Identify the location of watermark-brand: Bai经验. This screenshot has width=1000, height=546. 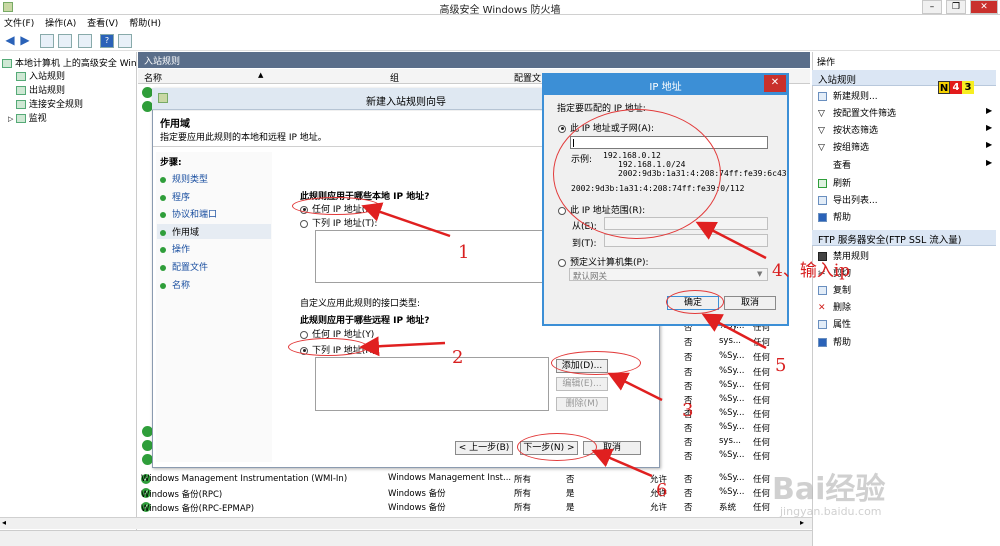
(829, 489).